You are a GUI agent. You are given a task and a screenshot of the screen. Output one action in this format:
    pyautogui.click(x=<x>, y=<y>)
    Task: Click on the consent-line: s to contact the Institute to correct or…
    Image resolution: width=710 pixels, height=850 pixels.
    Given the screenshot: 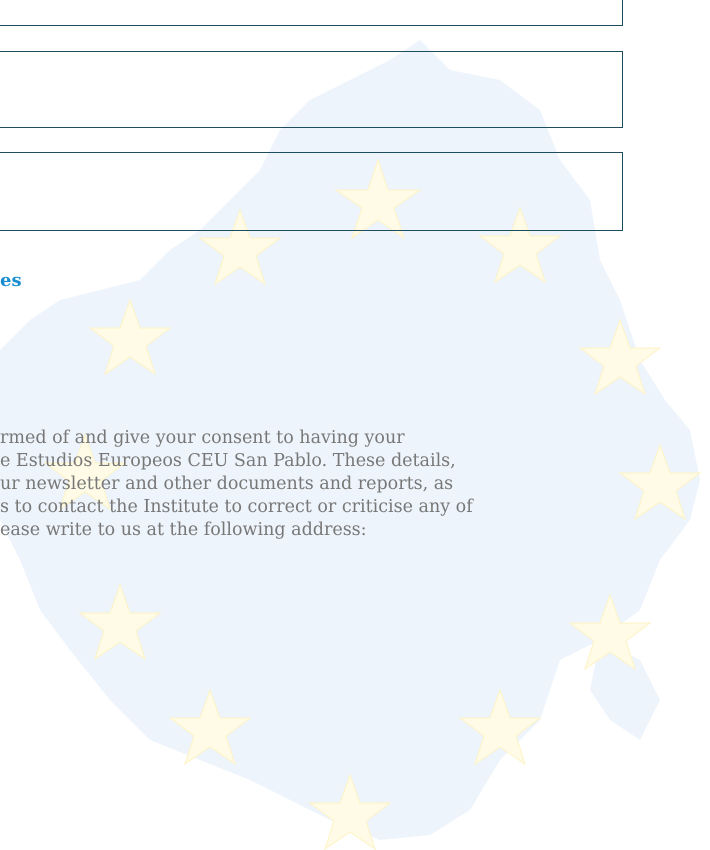 What is the action you would take?
    pyautogui.click(x=236, y=507)
    